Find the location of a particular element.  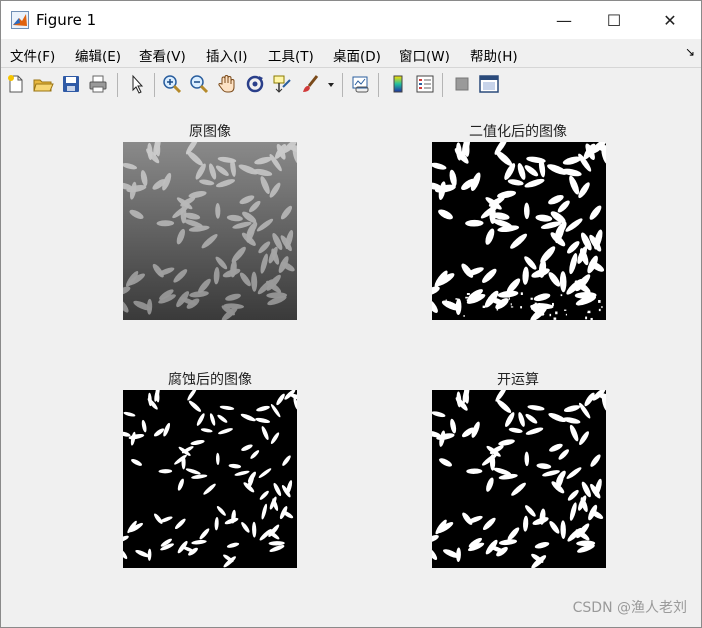

subplot-title-original: 原图像 is located at coordinates (210, 132).